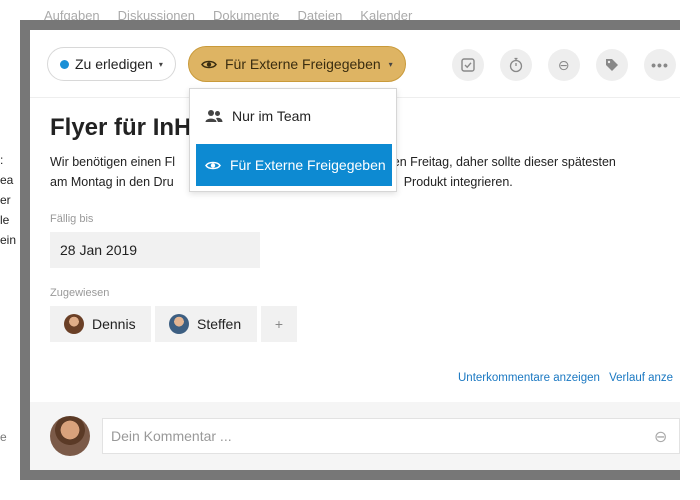 The height and width of the screenshot is (500, 700). I want to click on menu-item-external-shared: Für Externe Freigegeben, so click(294, 165).